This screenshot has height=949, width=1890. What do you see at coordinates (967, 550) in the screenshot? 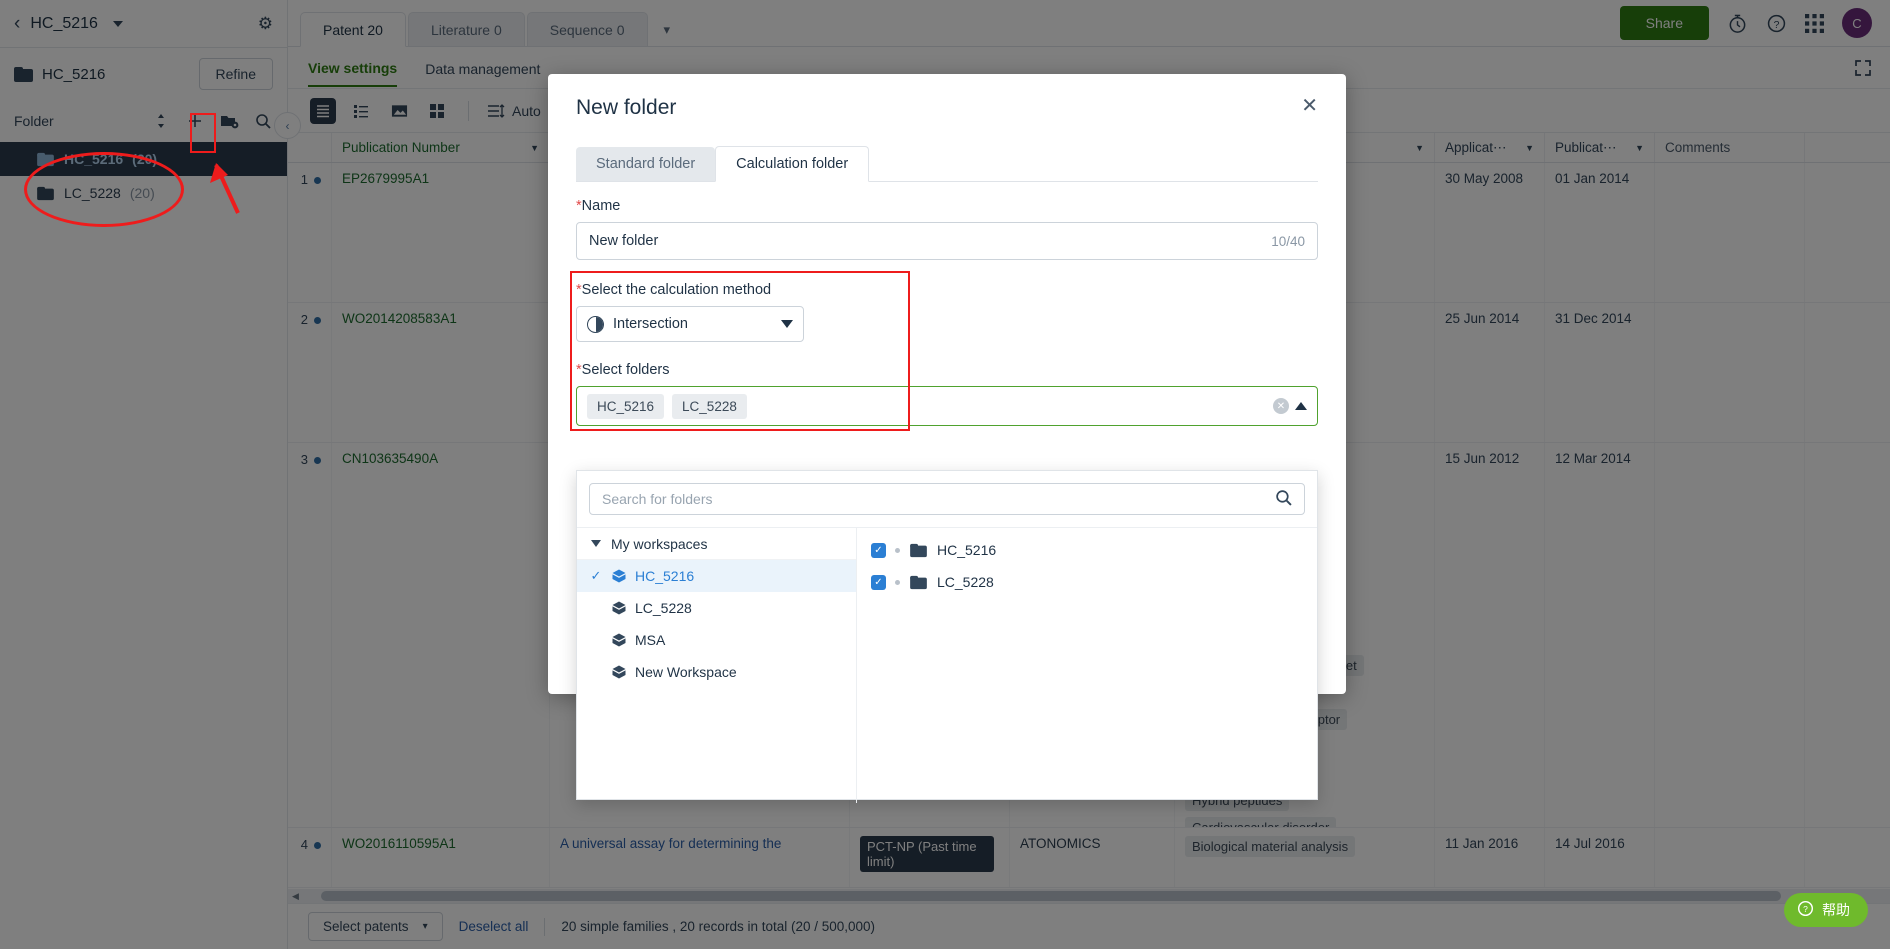
I see `folder-option-label: HC_5216` at bounding box center [967, 550].